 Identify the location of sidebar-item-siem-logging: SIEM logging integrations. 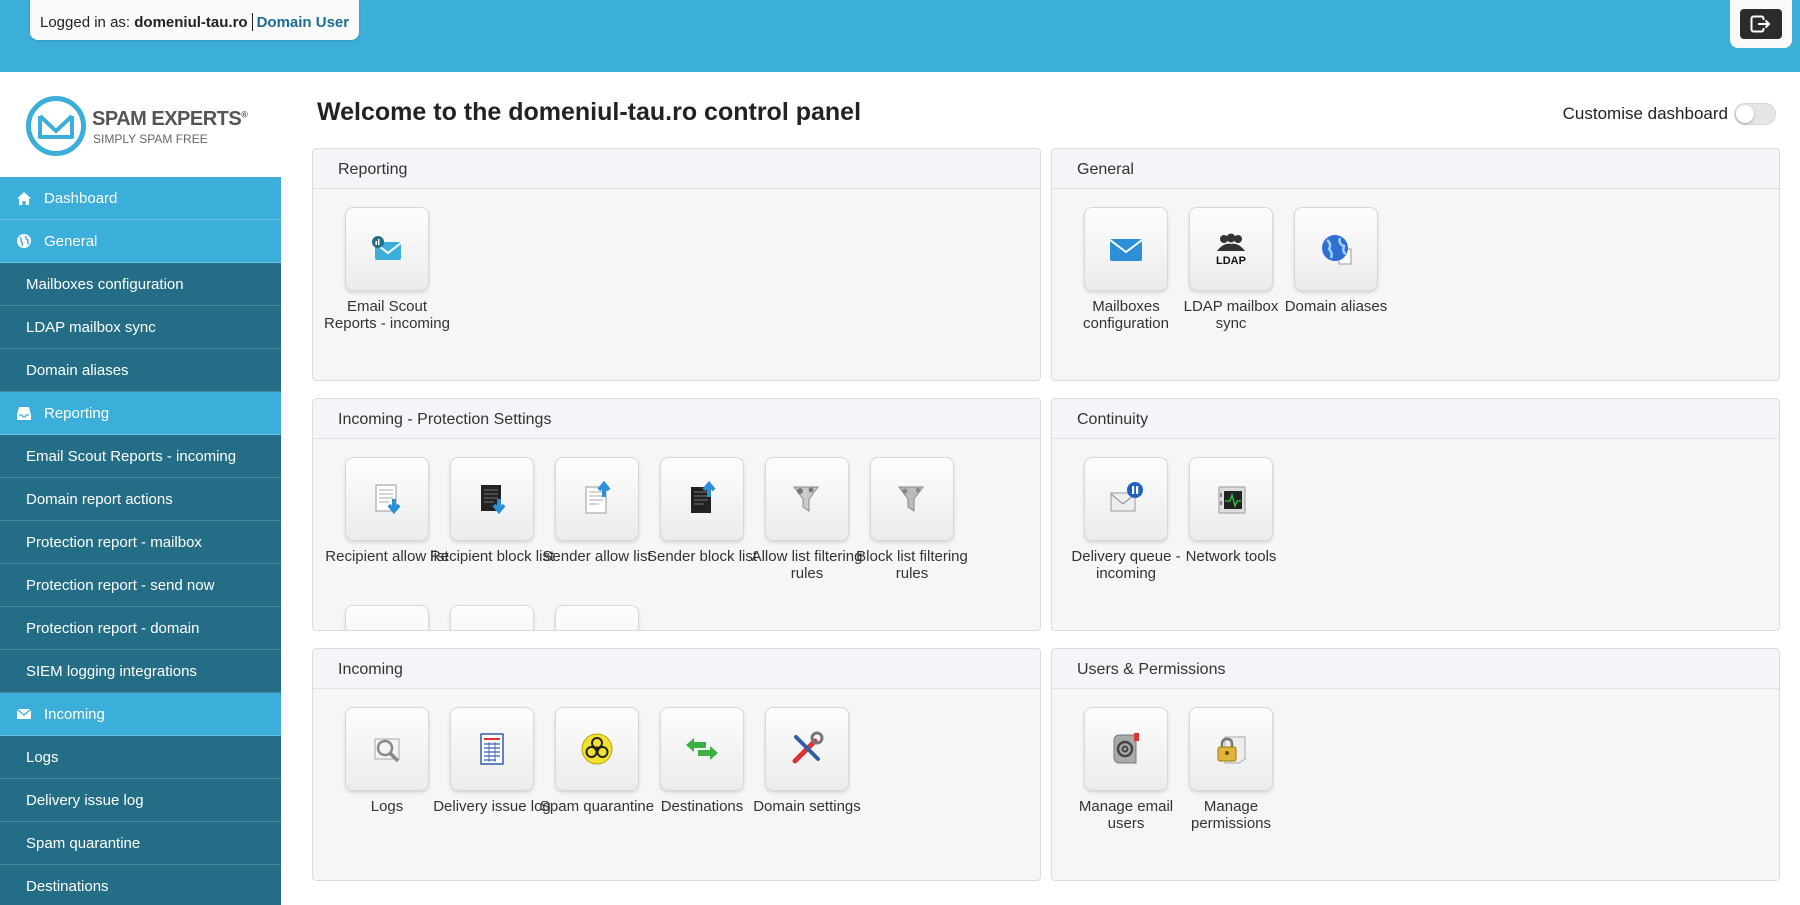
(140, 671).